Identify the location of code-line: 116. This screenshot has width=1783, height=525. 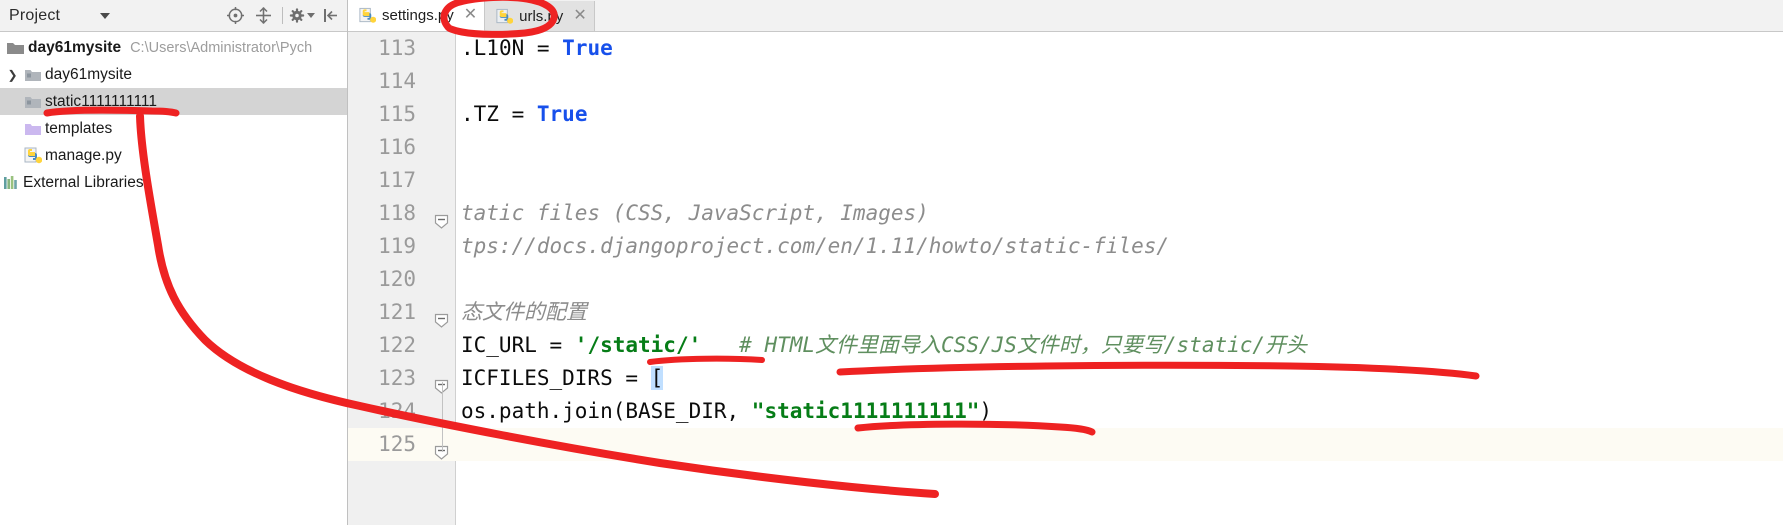
(1065, 147).